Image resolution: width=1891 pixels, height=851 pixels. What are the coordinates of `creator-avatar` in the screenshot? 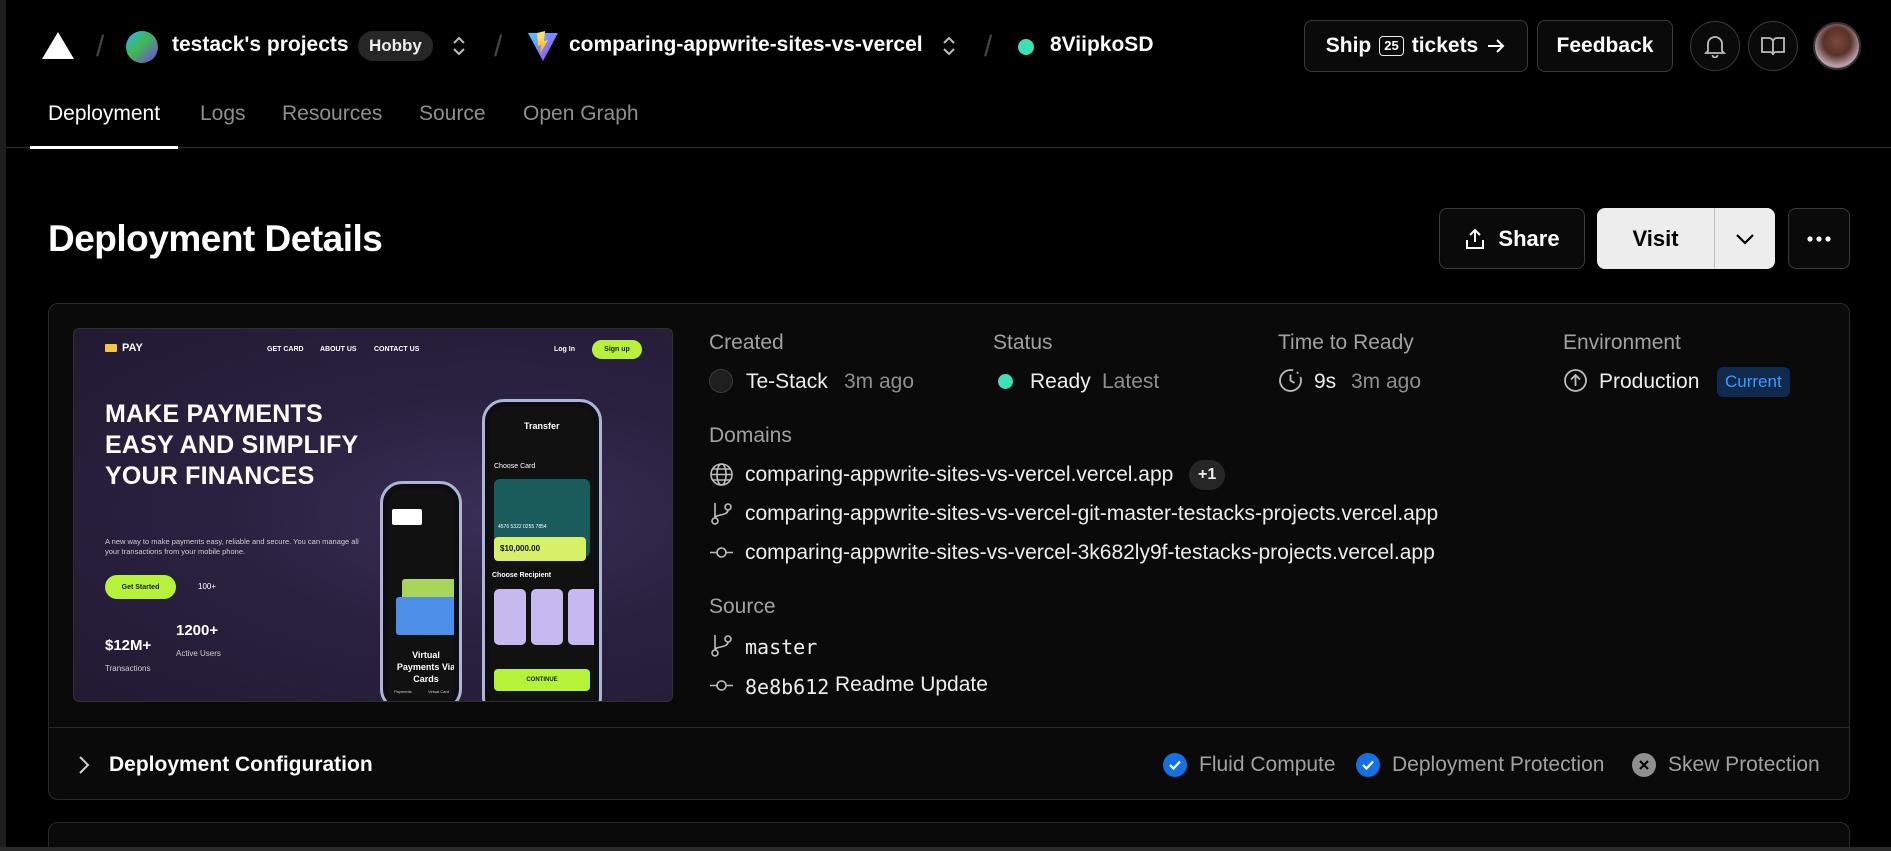 It's located at (721, 381).